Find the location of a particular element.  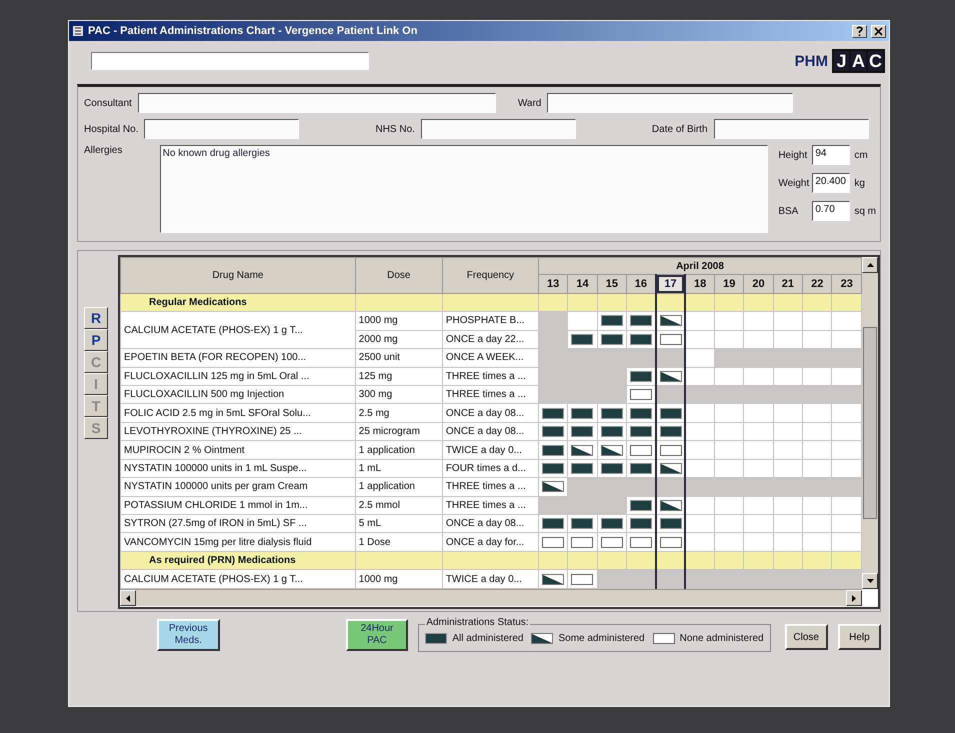

field-label: Weight is located at coordinates (793, 183).